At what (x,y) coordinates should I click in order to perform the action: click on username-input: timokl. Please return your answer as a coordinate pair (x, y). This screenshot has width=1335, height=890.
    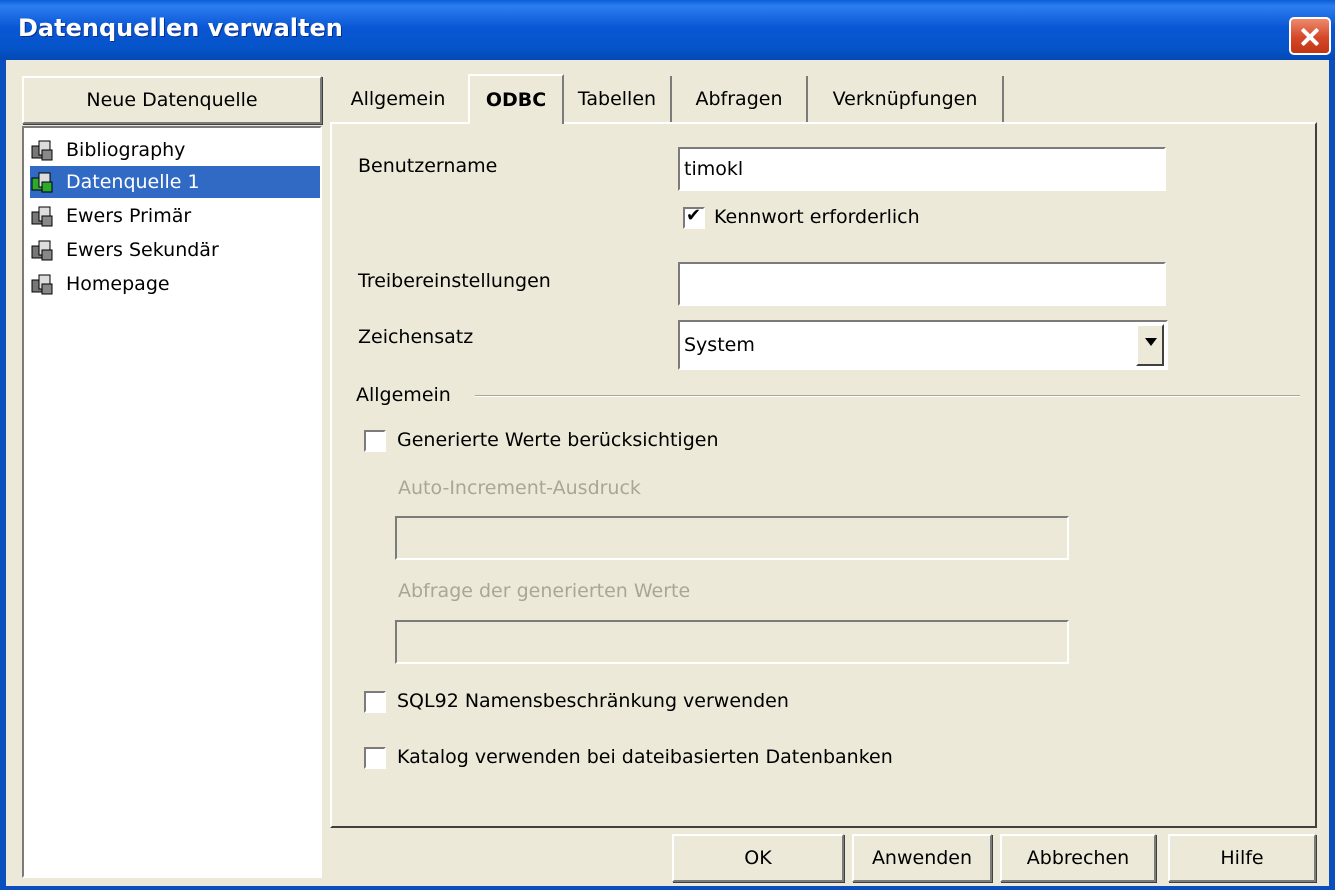
    Looking at the image, I should click on (922, 169).